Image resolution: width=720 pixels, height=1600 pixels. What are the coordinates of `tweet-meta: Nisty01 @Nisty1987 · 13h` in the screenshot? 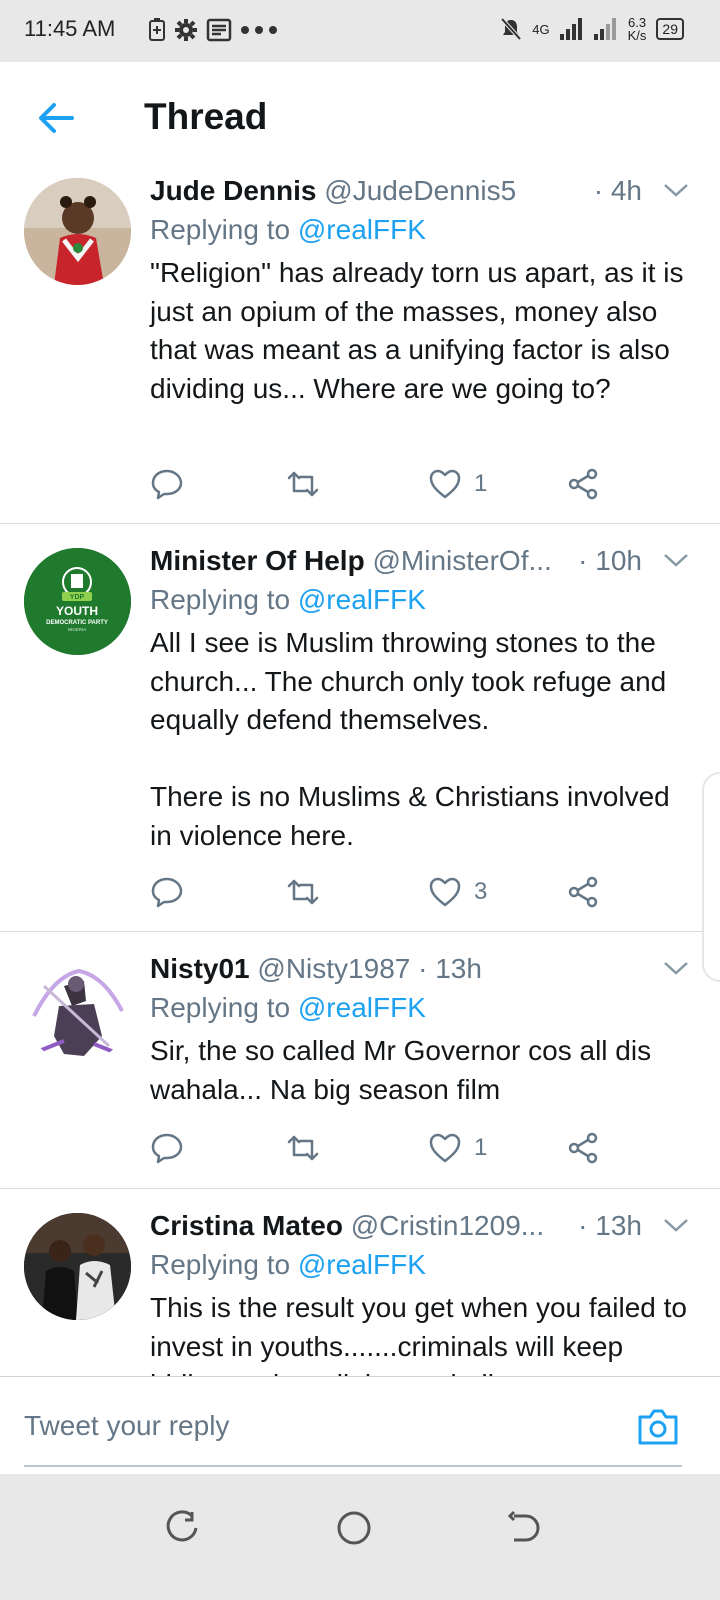 It's located at (420, 969).